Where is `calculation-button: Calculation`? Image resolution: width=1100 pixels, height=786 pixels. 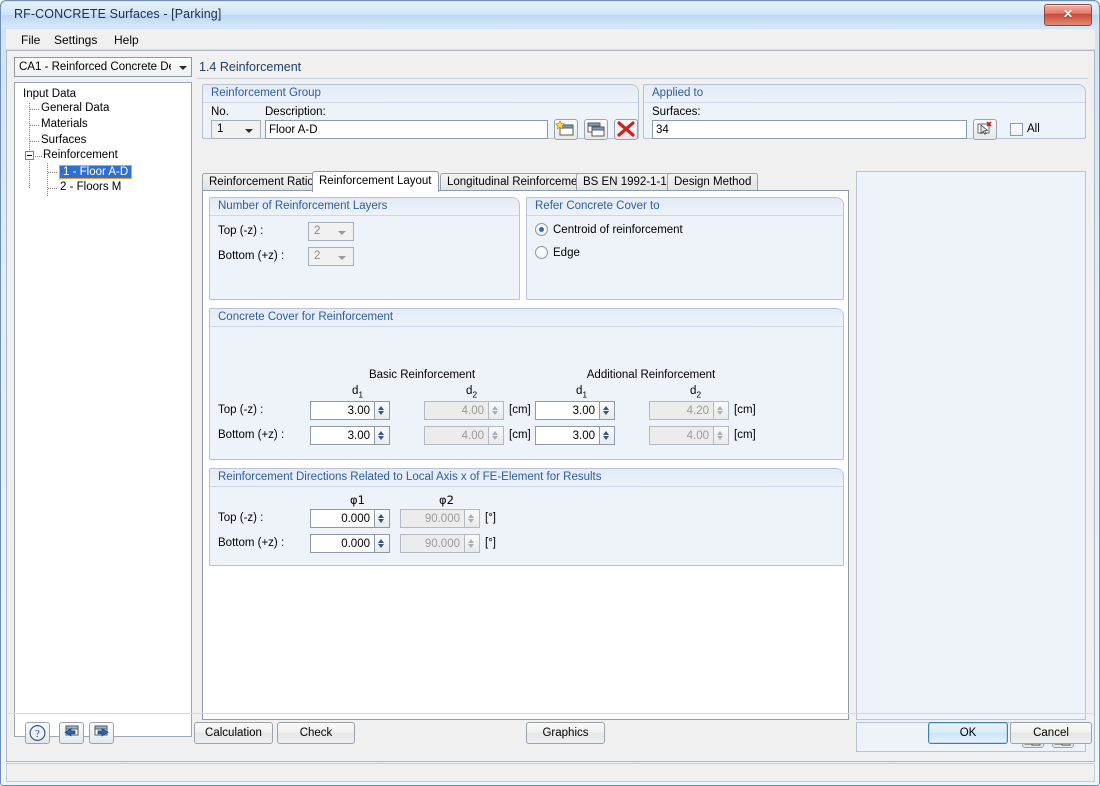
calculation-button: Calculation is located at coordinates (233, 733).